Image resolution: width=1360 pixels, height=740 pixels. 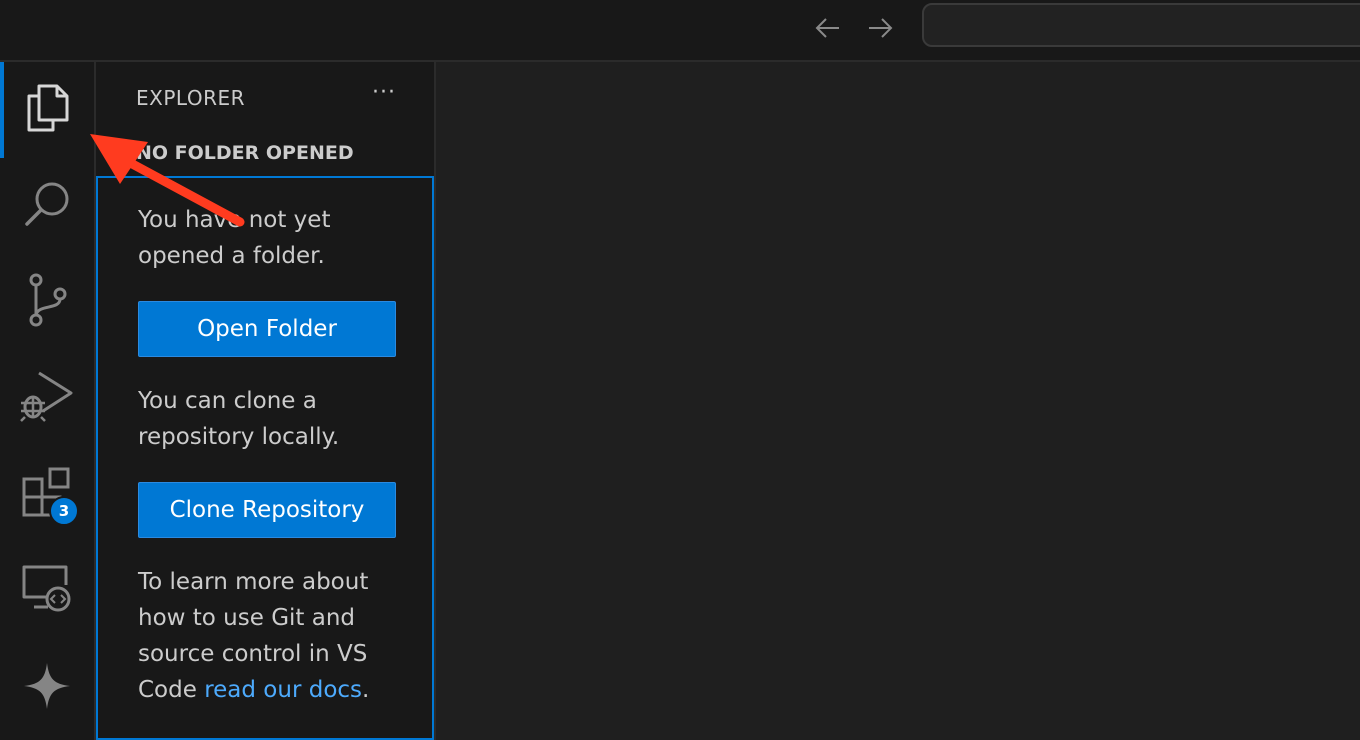 I want to click on activity-run-and-debug, so click(x=47, y=396).